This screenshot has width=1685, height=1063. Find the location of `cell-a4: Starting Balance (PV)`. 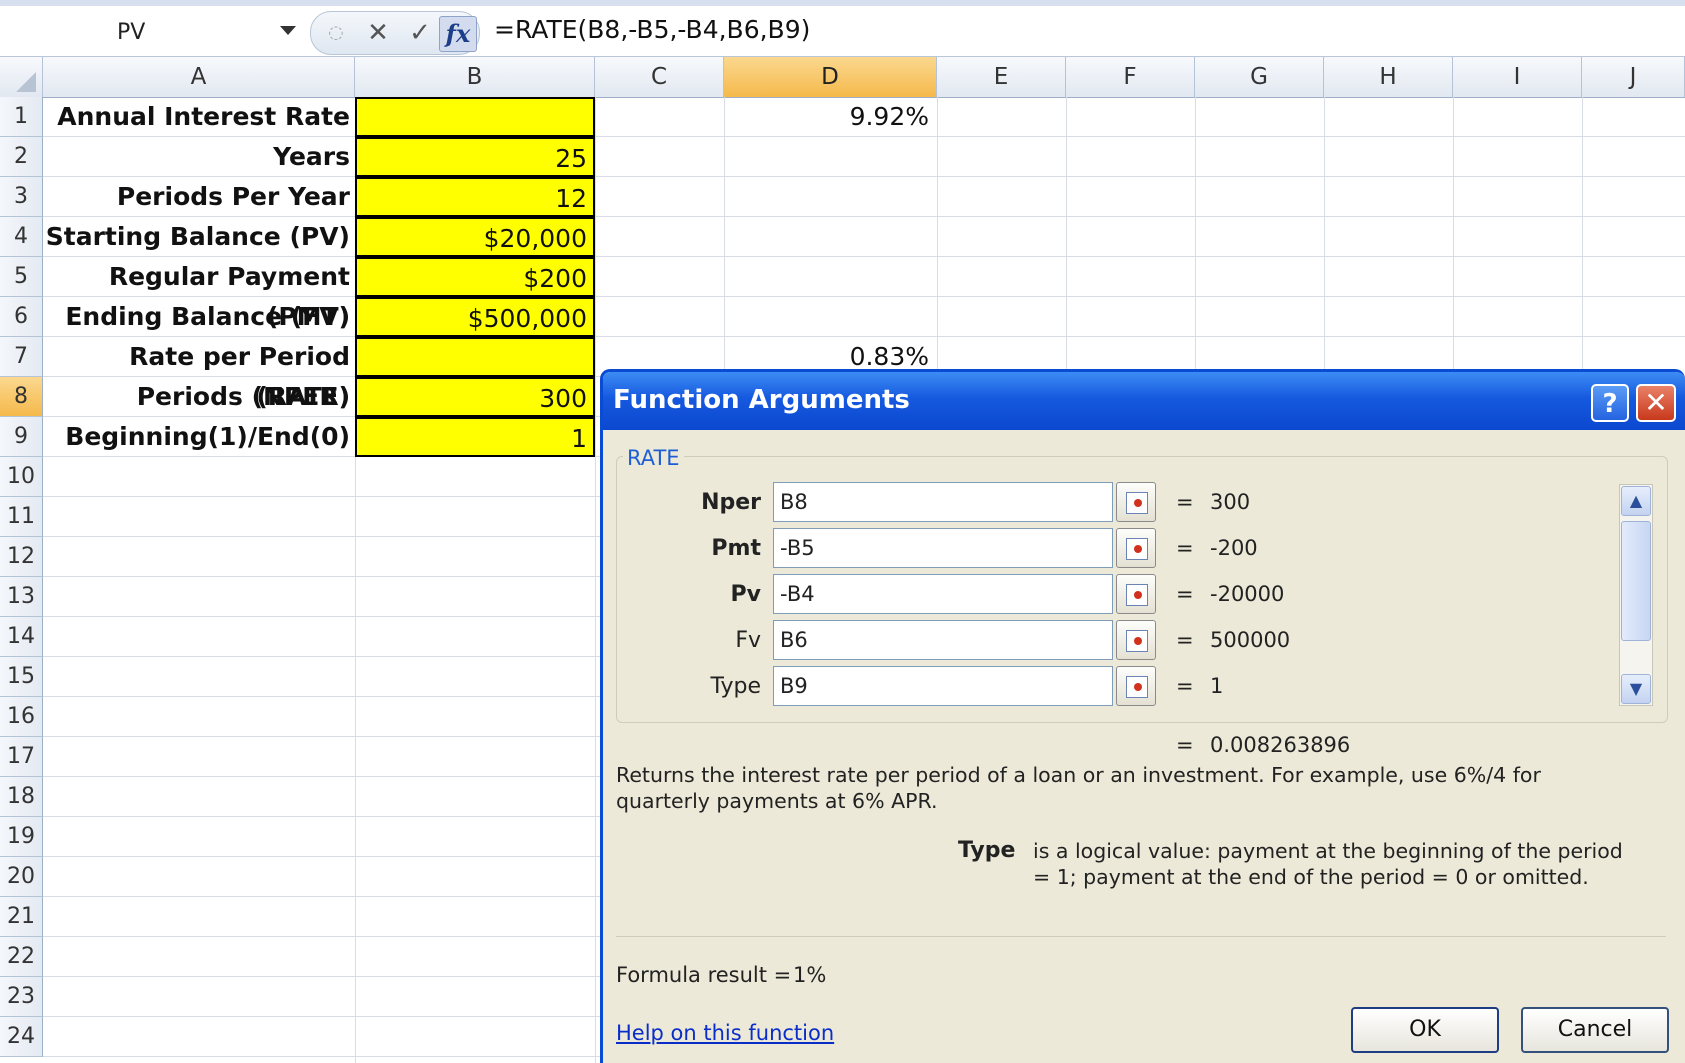

cell-a4: Starting Balance (PV) is located at coordinates (199, 237).